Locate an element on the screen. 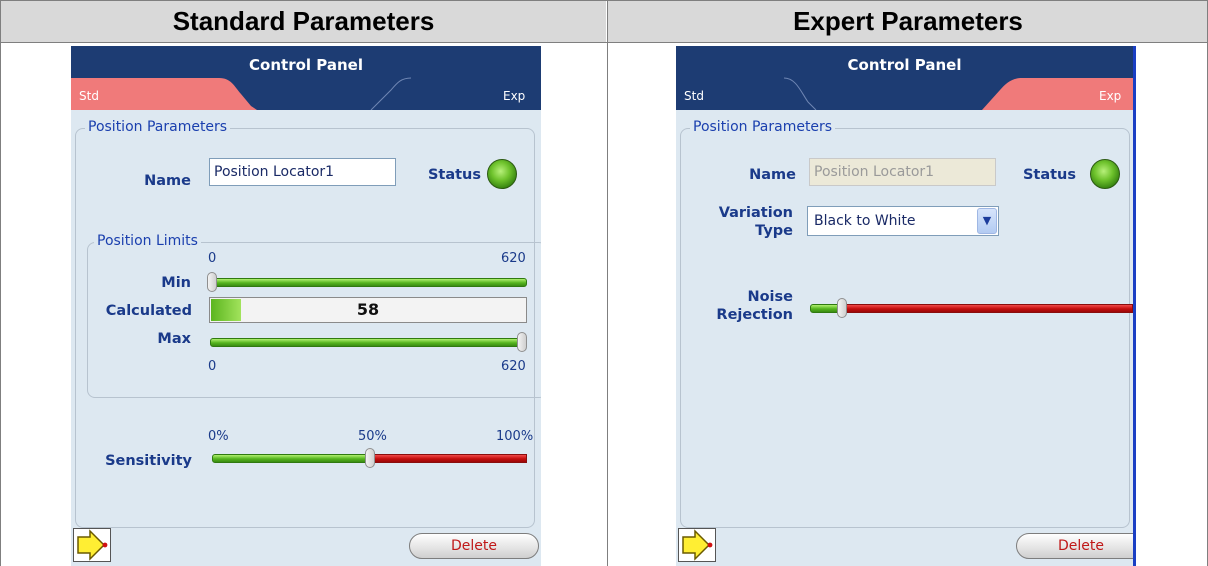 The height and width of the screenshot is (566, 1208). max-range-end: 620 is located at coordinates (513, 366).